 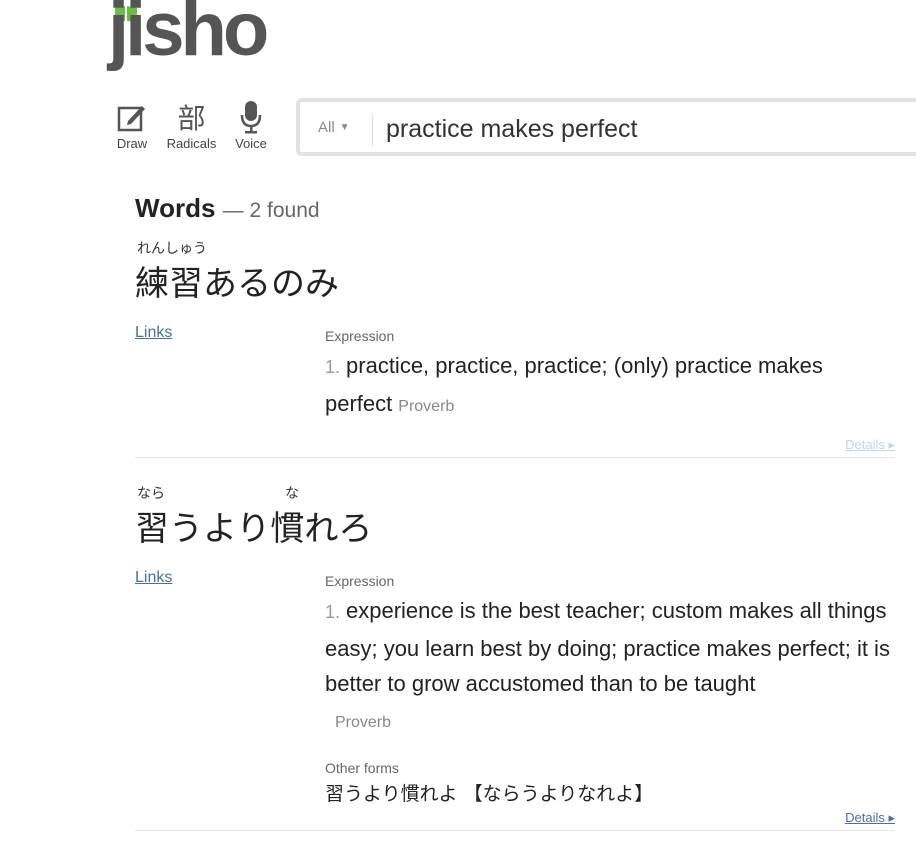 What do you see at coordinates (489, 794) in the screenshot?
I see `other-forms: 習うより慣れよ 【ならうよりなれよ】` at bounding box center [489, 794].